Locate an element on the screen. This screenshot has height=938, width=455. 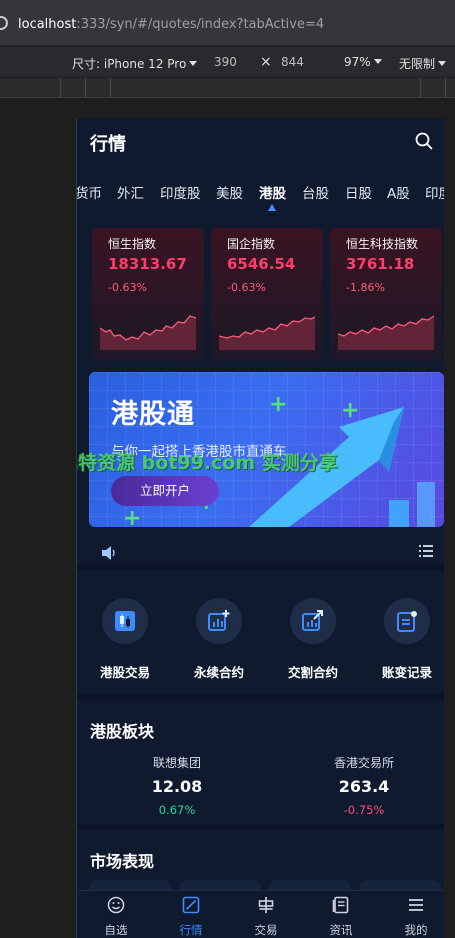
open-account-button: 立即开户 is located at coordinates (165, 491).